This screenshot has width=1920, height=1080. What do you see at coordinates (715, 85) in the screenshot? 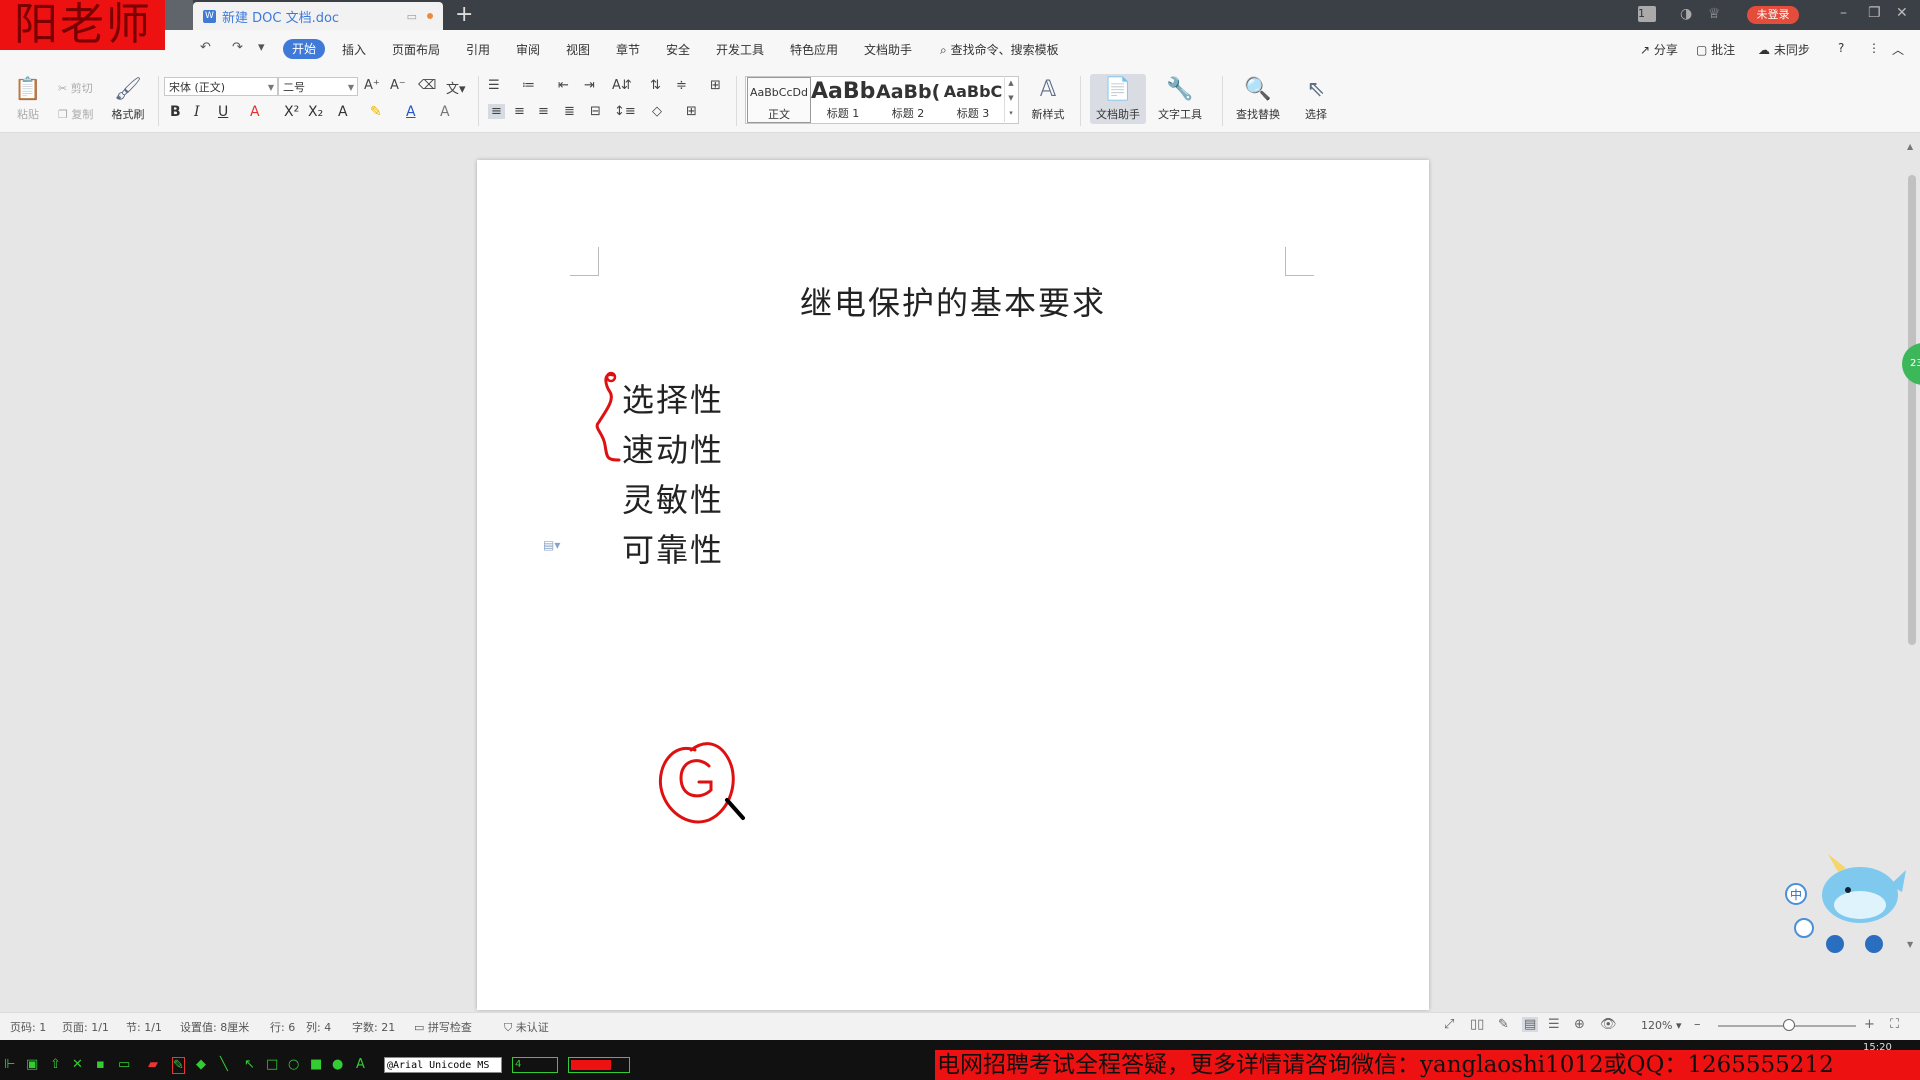
I see `table-icon: ⊞` at bounding box center [715, 85].